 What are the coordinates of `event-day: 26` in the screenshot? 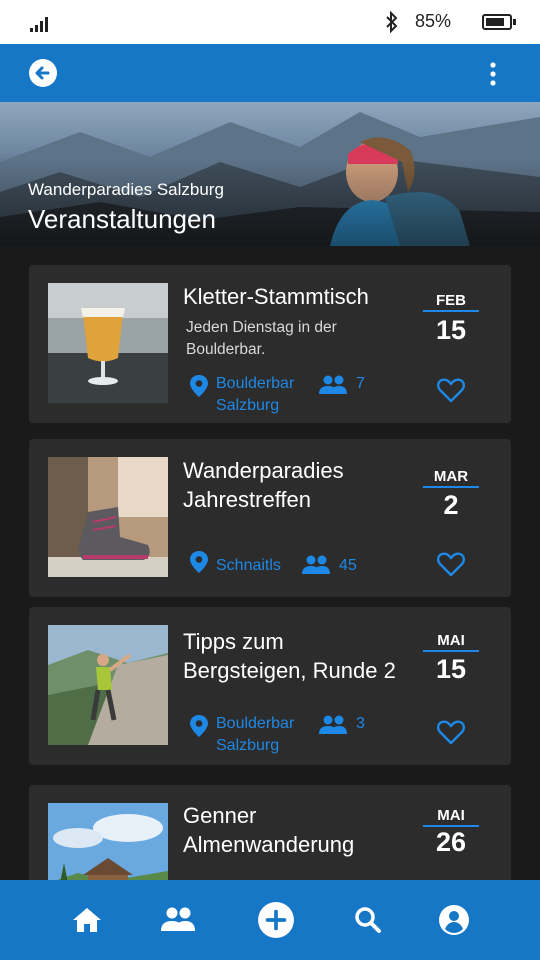 It's located at (451, 842).